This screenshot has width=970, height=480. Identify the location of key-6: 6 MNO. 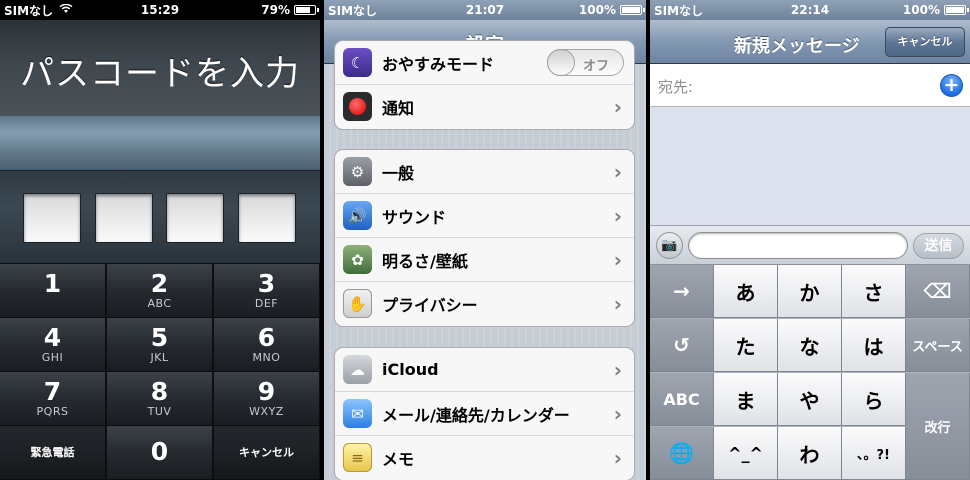
(267, 345).